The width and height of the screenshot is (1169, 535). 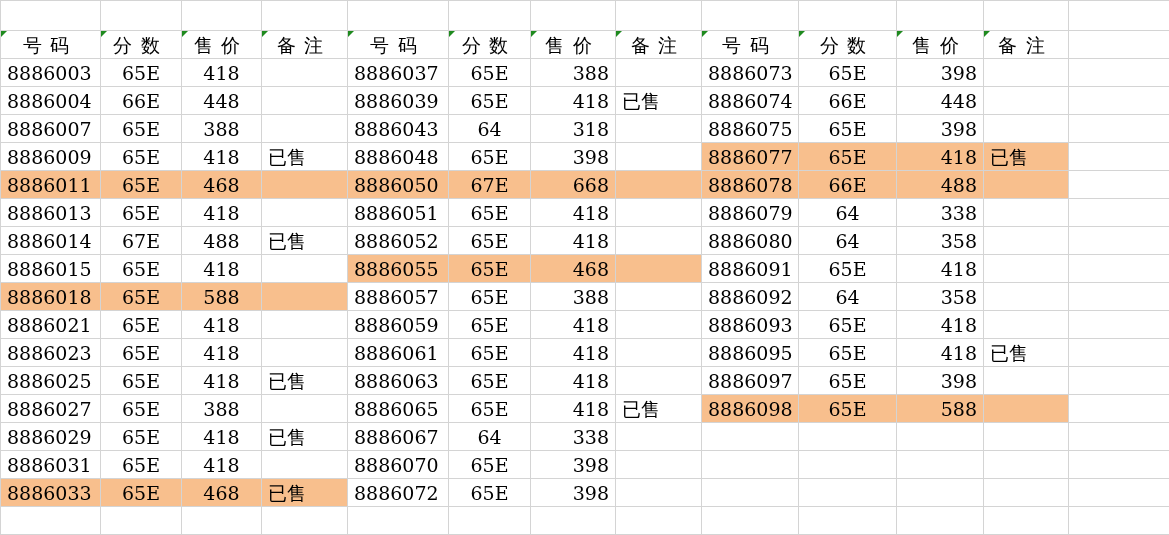 What do you see at coordinates (750, 268) in the screenshot?
I see `table-cell: 8886091` at bounding box center [750, 268].